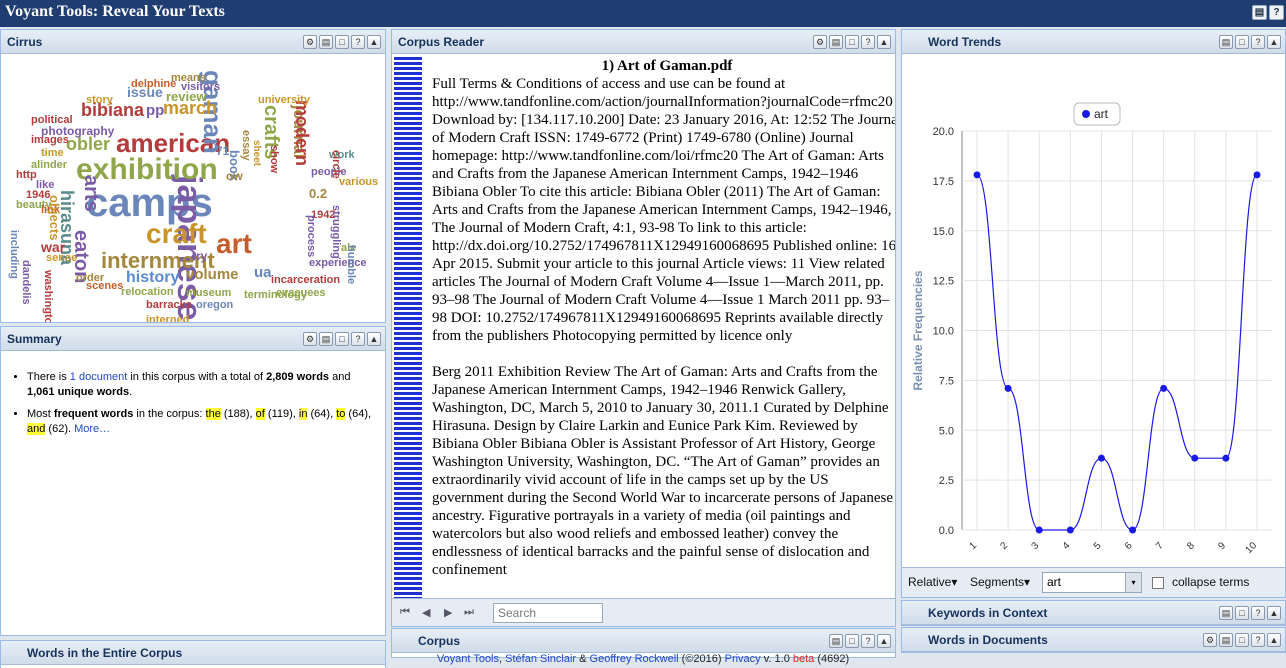  Describe the element at coordinates (1259, 12) in the screenshot. I see `export-button: ▤` at that location.